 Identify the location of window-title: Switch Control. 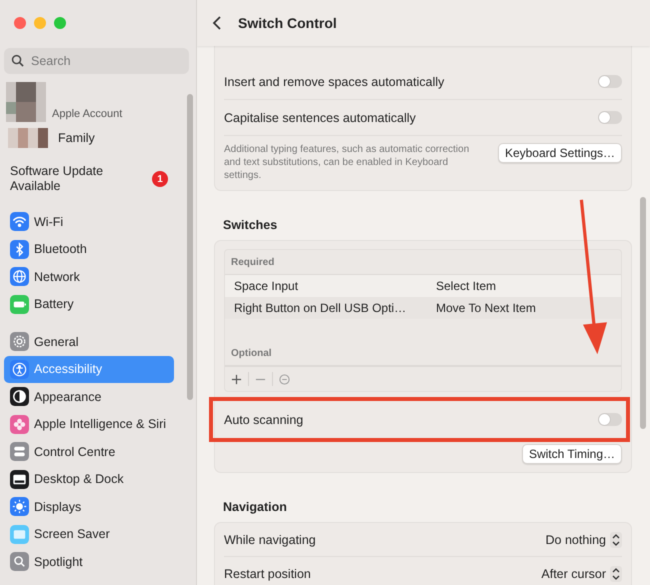
(287, 23).